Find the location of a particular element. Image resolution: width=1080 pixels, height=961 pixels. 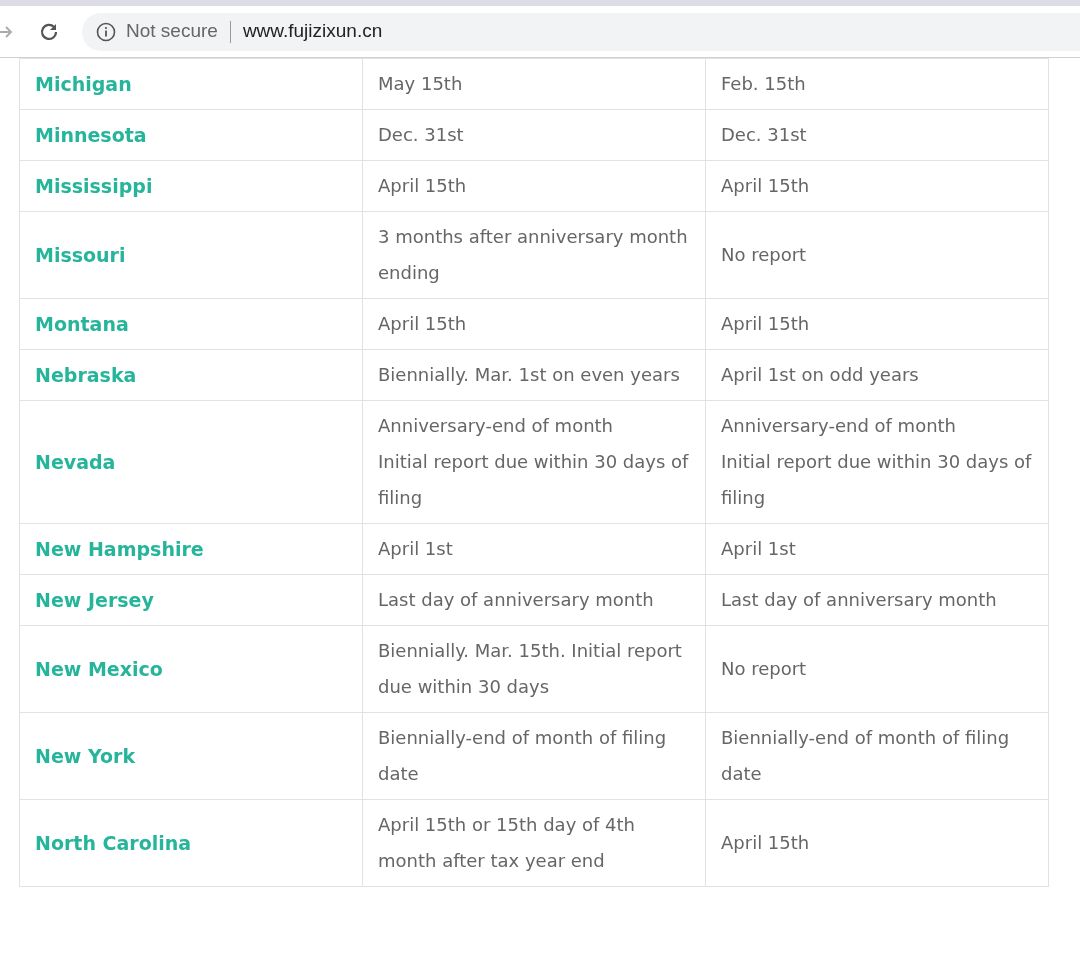

table-cell: April 15th or 15th day of 4th month after tax year end is located at coordinates (534, 843).